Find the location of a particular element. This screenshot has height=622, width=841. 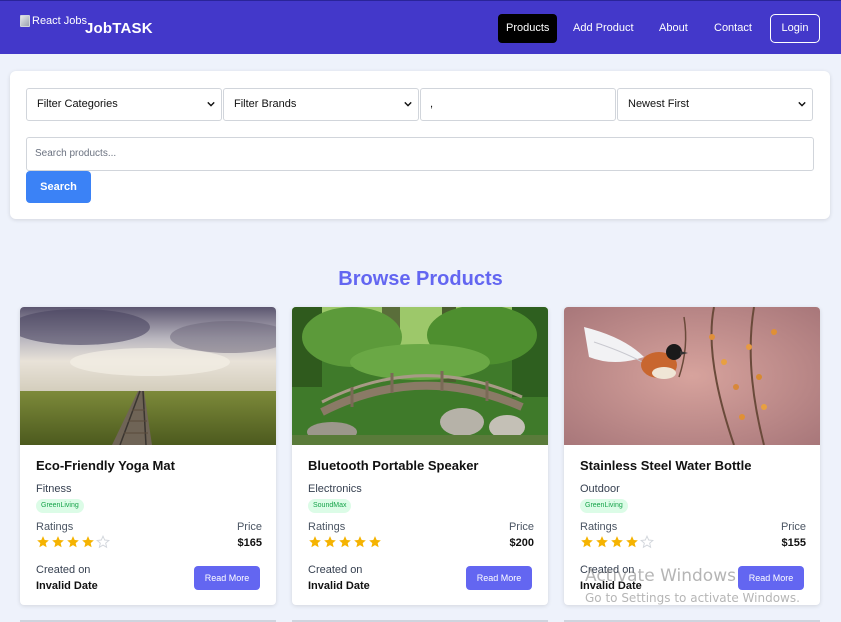

price-range-input: , is located at coordinates (518, 104).